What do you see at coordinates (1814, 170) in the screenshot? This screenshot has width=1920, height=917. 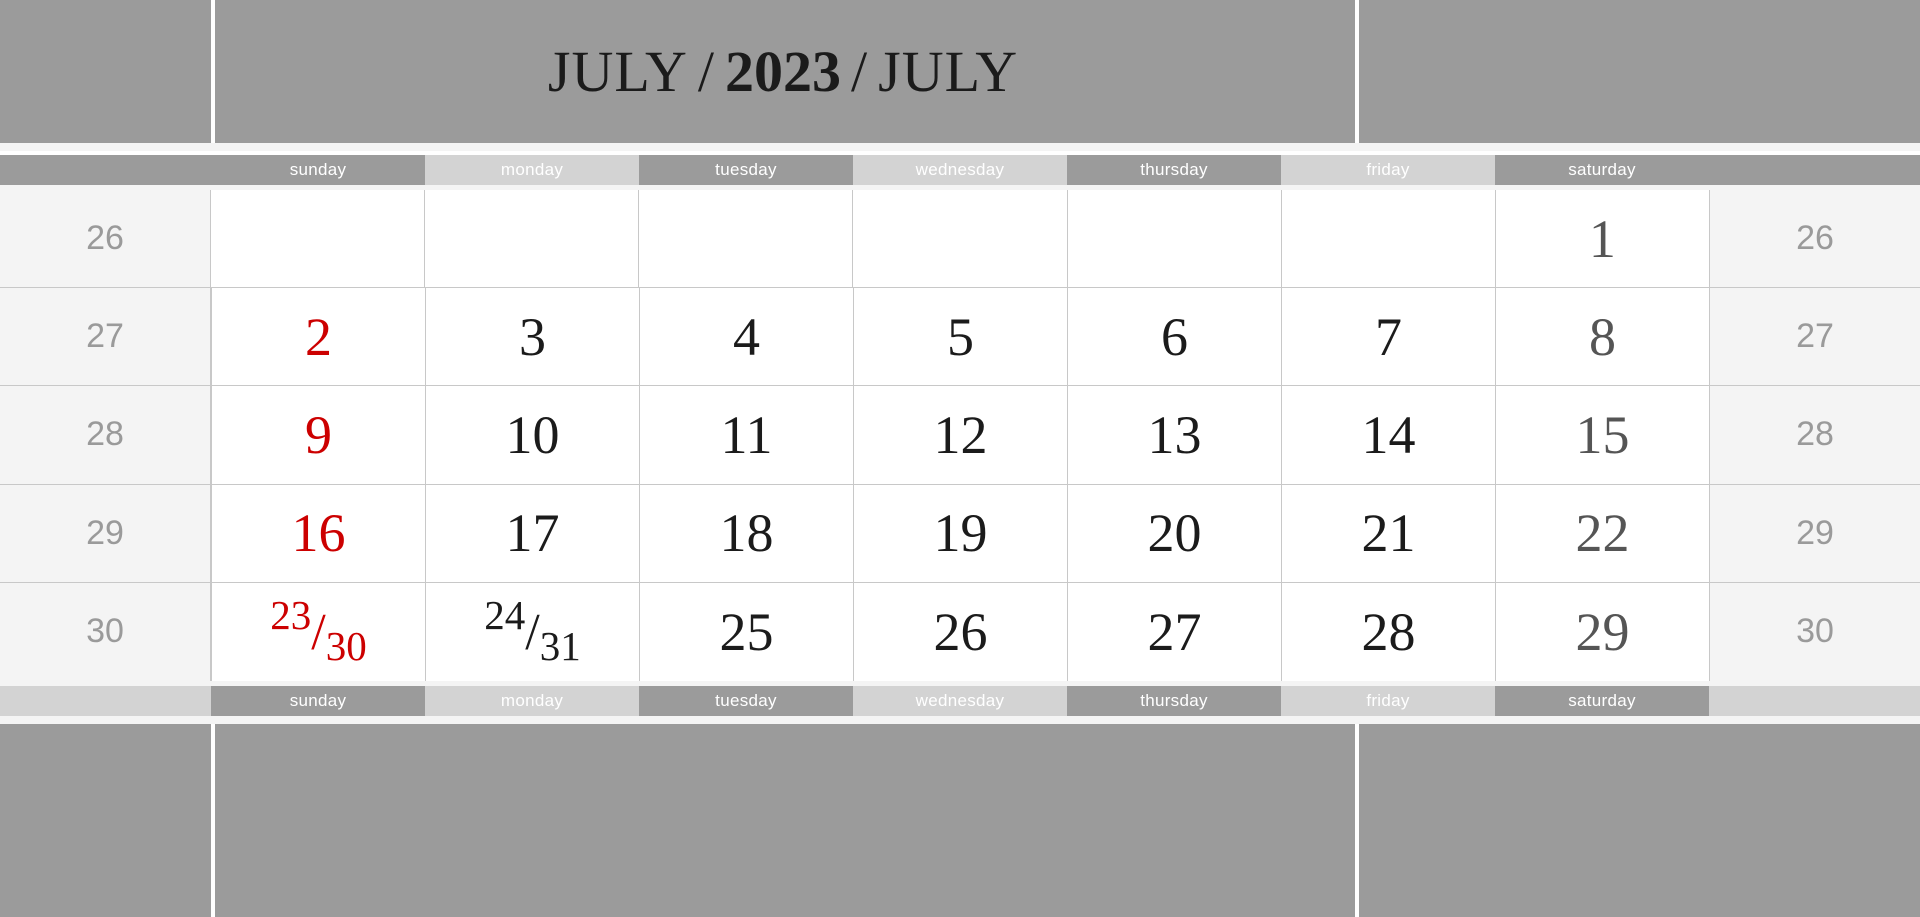 I see `weekday-bar-pad-right-top` at bounding box center [1814, 170].